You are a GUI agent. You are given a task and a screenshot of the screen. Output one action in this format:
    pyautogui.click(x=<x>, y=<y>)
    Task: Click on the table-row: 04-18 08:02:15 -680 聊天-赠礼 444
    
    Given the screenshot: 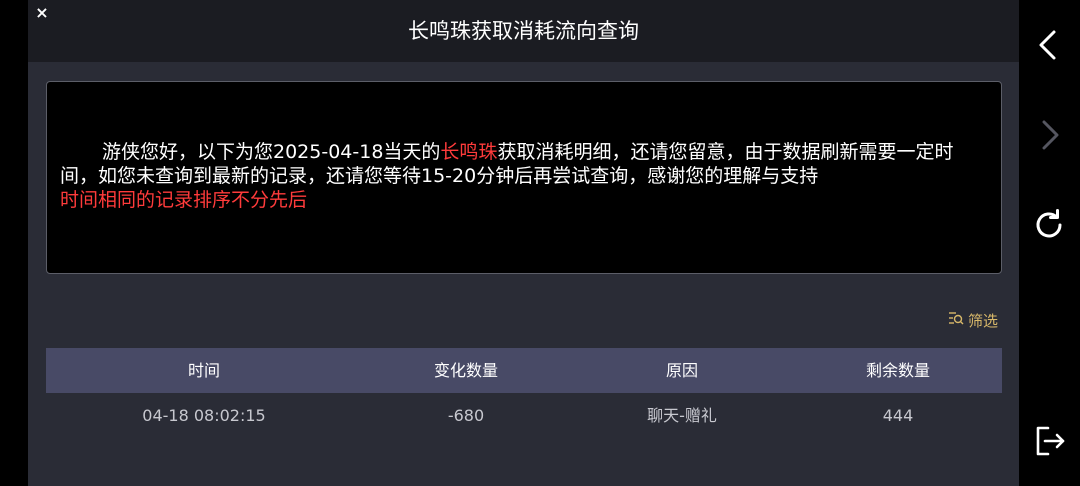 What is the action you would take?
    pyautogui.click(x=524, y=415)
    